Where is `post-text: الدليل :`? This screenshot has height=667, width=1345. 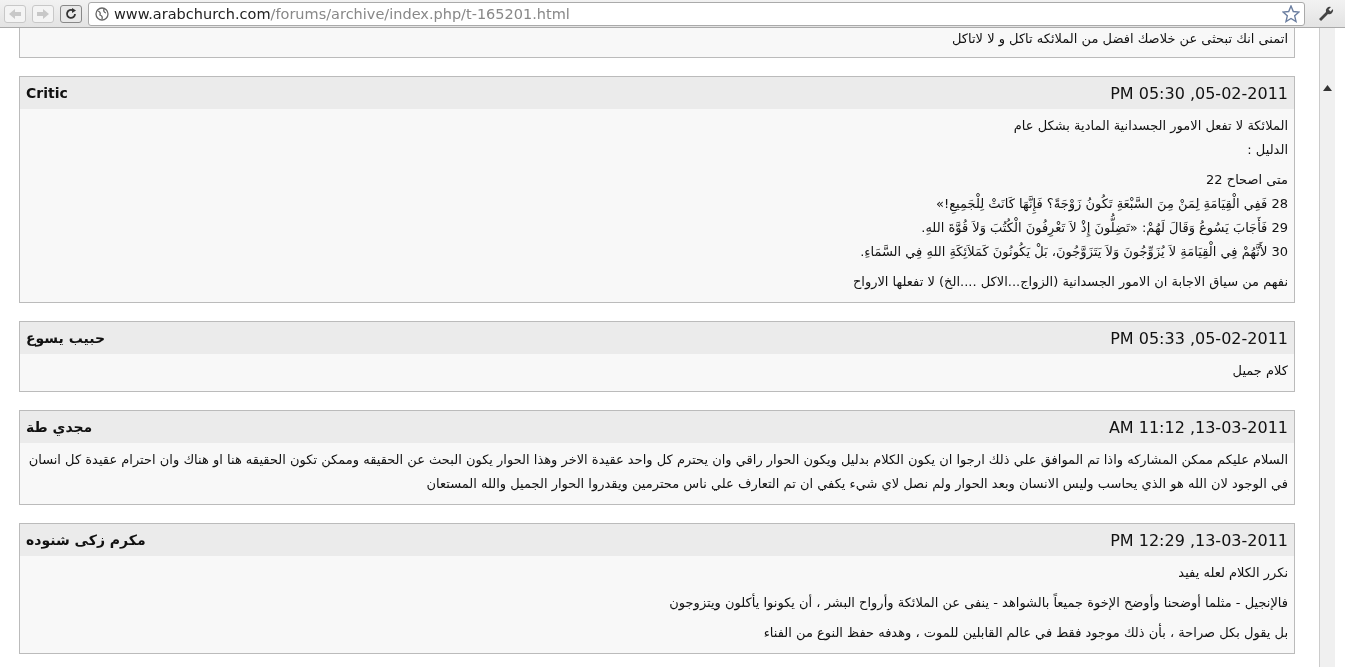
post-text: الدليل : is located at coordinates (1267, 150).